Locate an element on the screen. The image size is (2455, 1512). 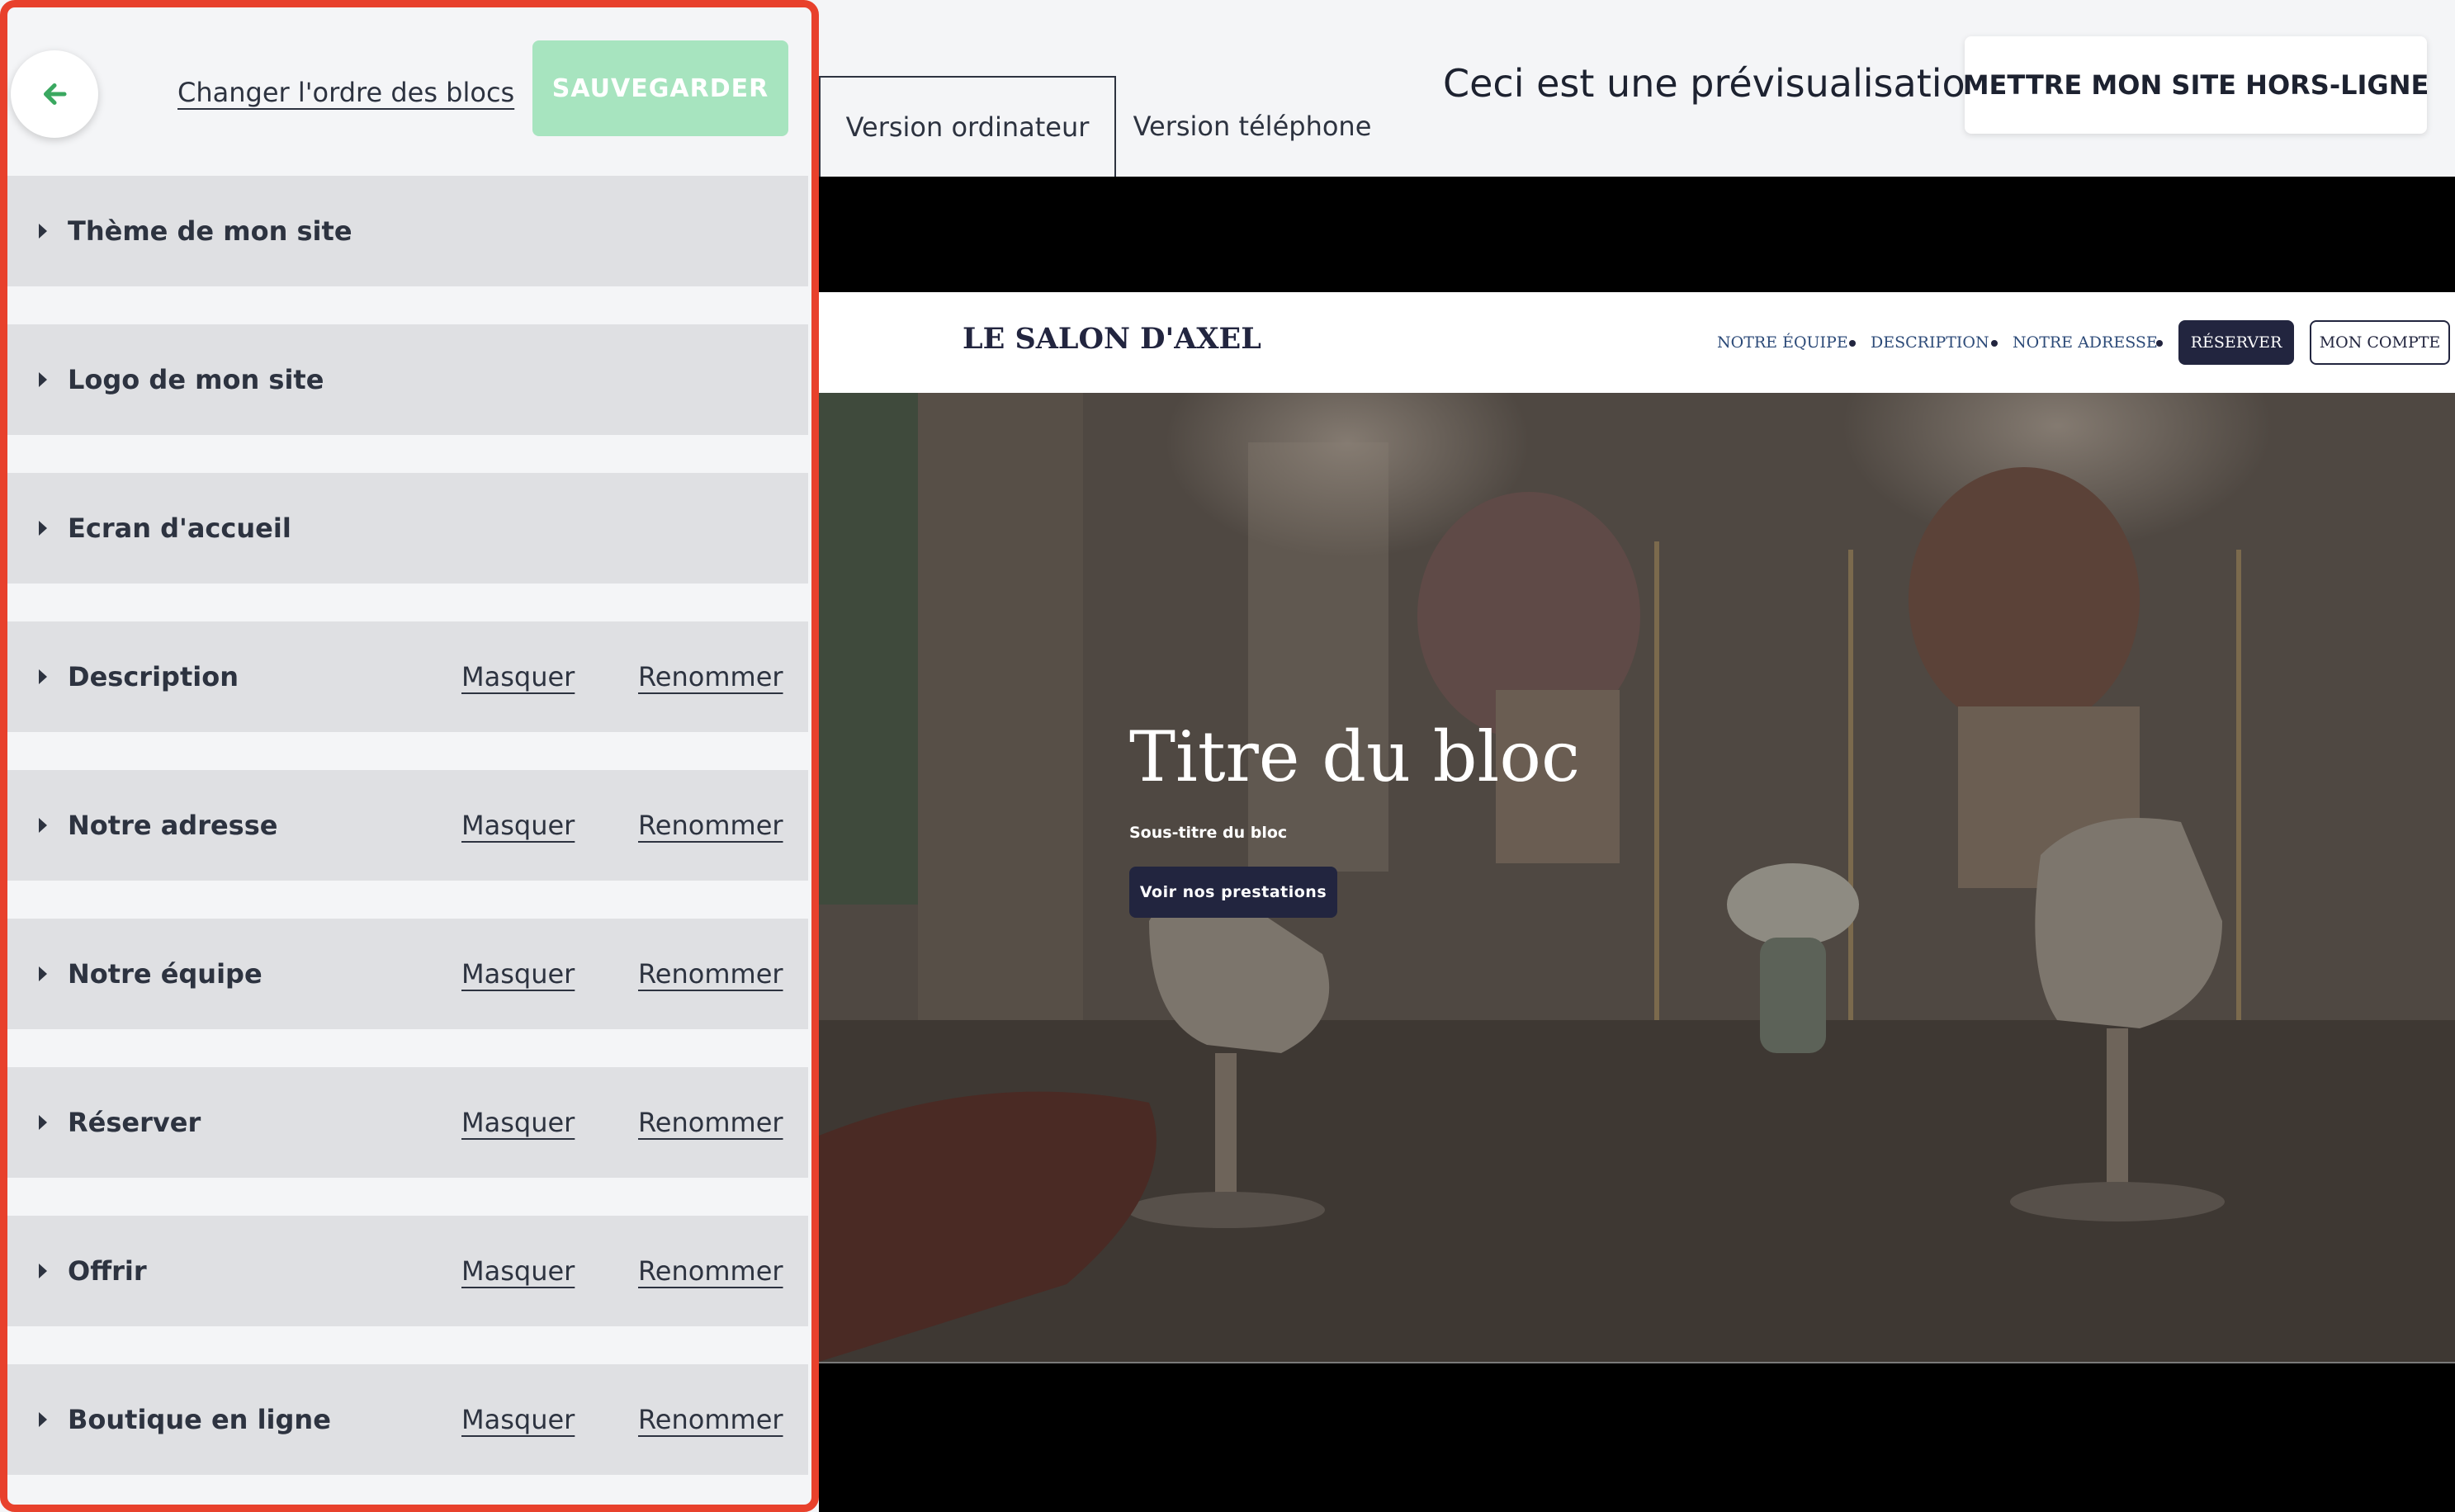
block-logo: Logo de mon site is located at coordinates (407, 379).